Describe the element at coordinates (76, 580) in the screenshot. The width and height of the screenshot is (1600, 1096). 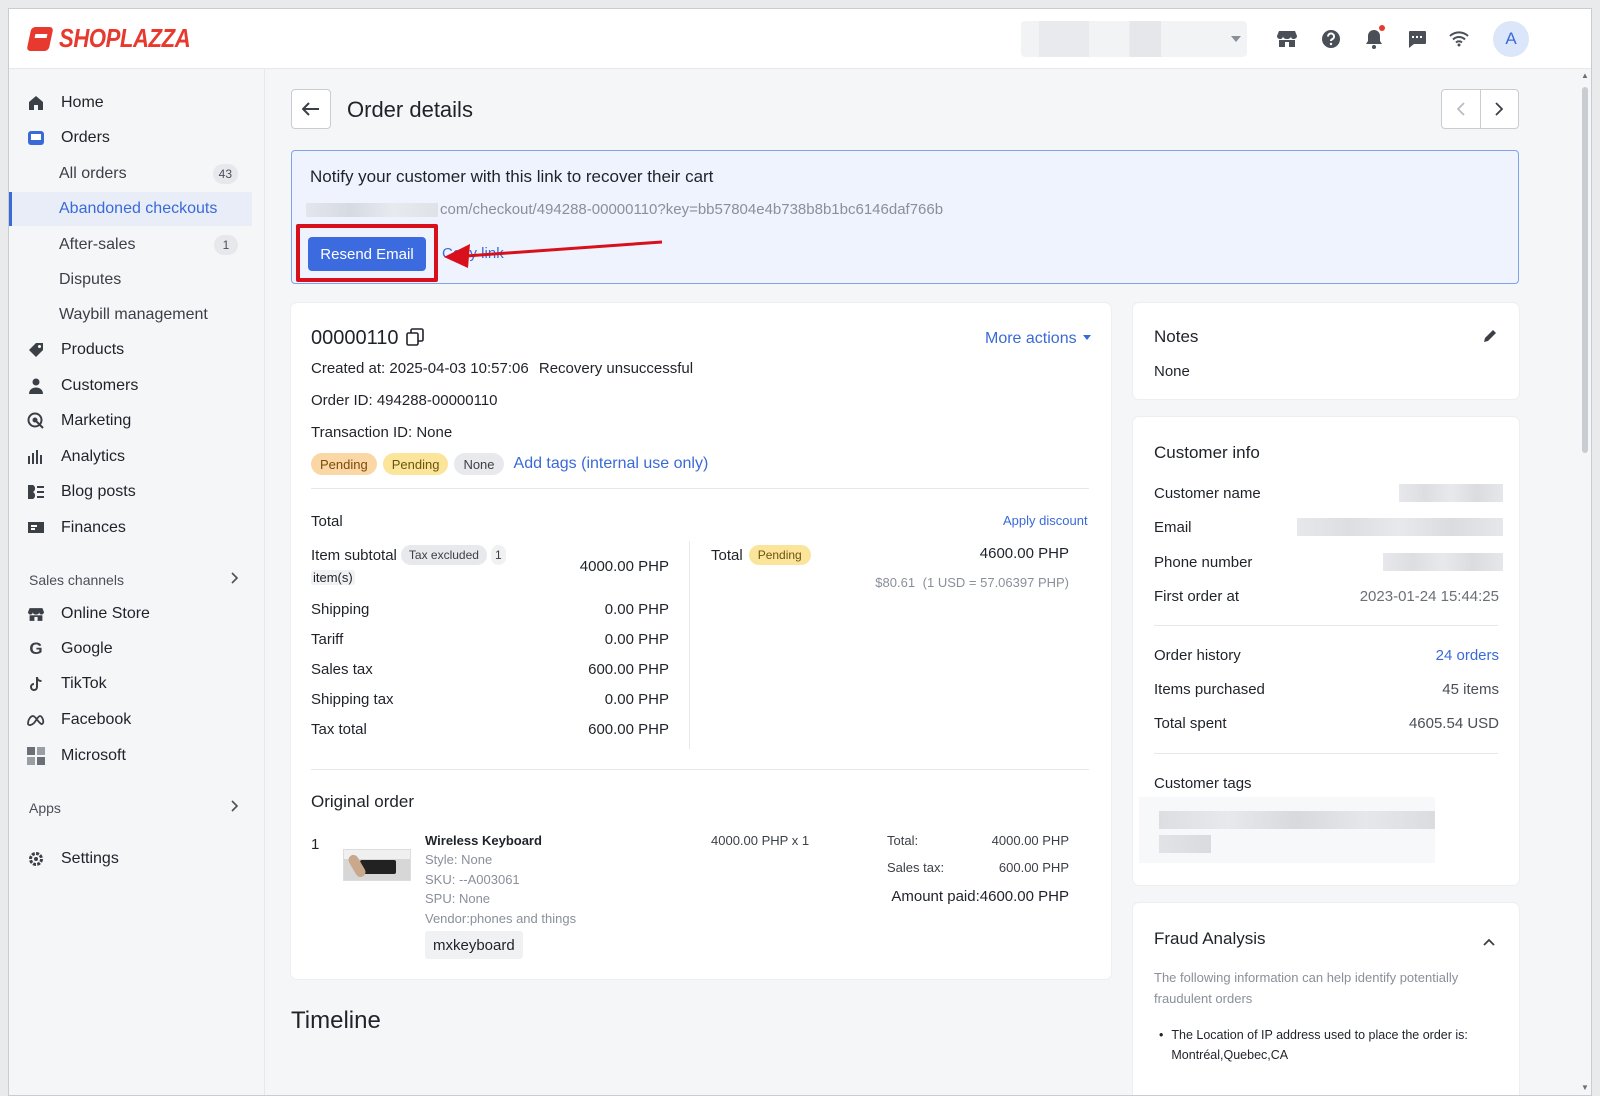
I see `sales-channels-heading: Sales channels` at that location.